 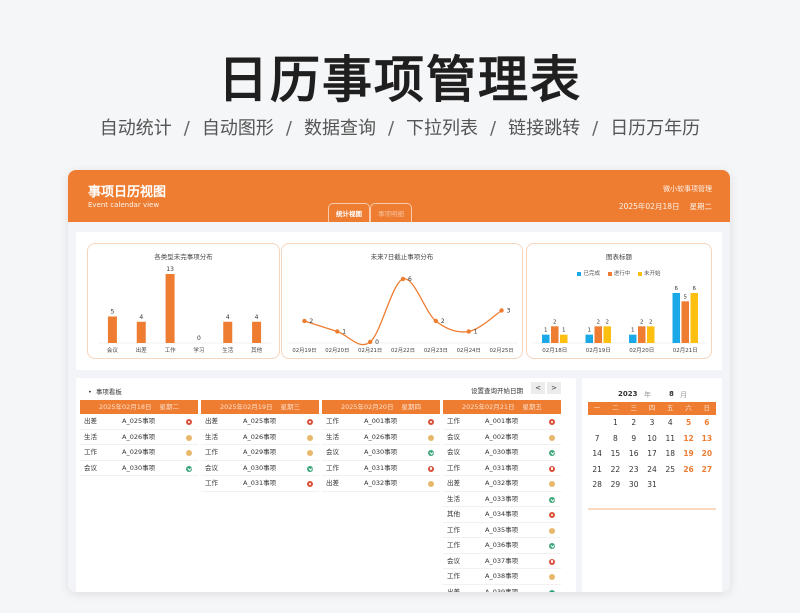 I want to click on tab-item-details: 事项明细, so click(x=391, y=213).